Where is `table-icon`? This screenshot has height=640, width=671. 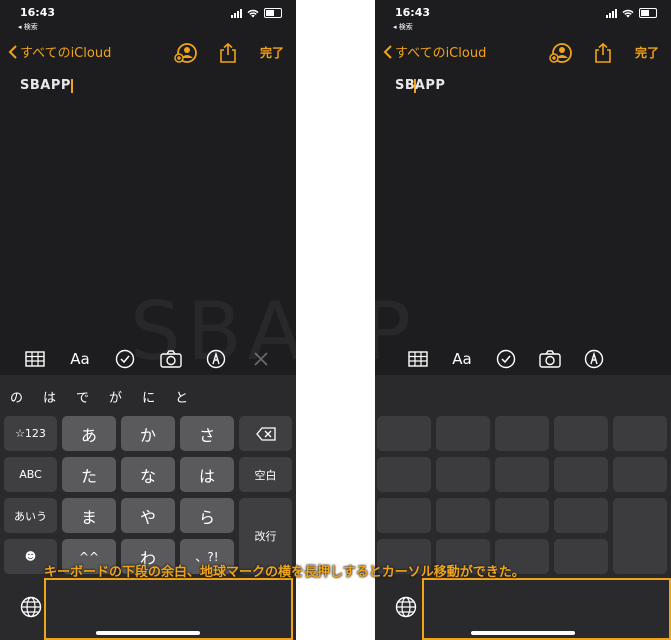
table-icon is located at coordinates (35, 359).